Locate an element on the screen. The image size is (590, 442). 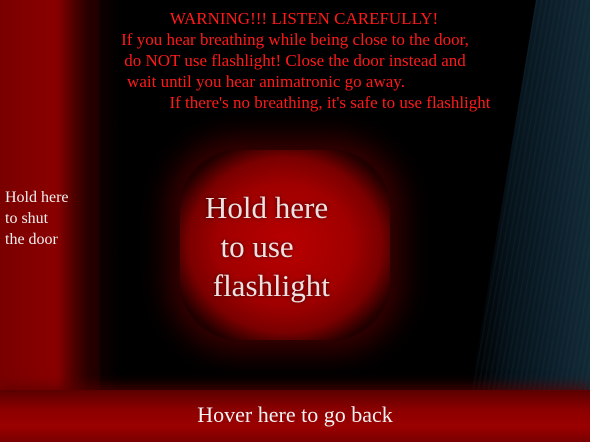
go-back-button is located at coordinates (295, 416).